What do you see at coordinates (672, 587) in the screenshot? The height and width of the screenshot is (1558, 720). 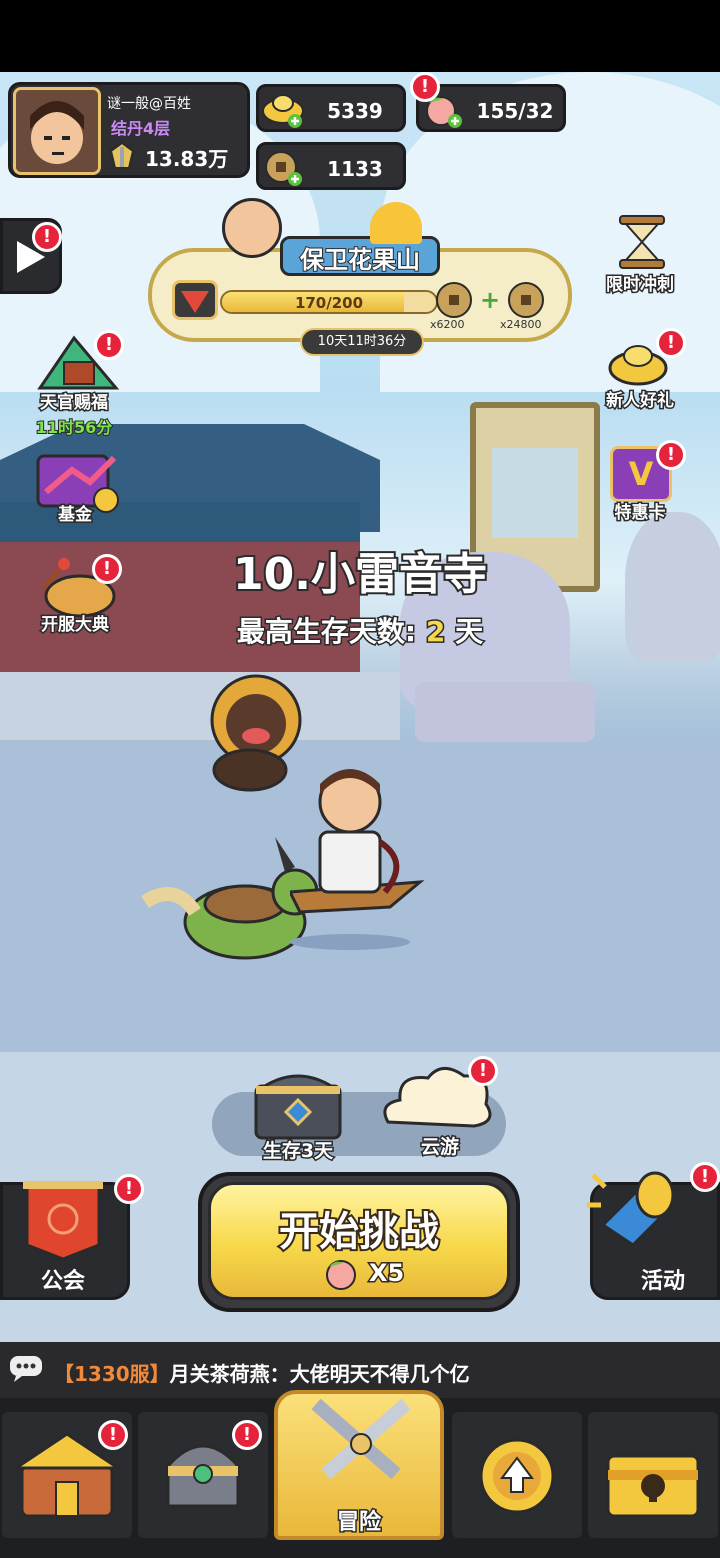 I see `buddha-statue` at bounding box center [672, 587].